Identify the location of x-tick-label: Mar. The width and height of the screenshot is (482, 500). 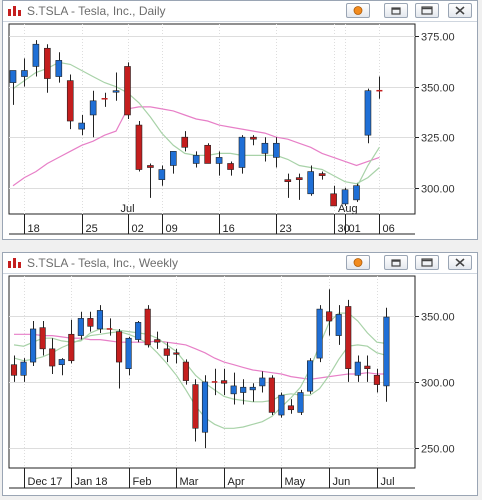
(189, 482).